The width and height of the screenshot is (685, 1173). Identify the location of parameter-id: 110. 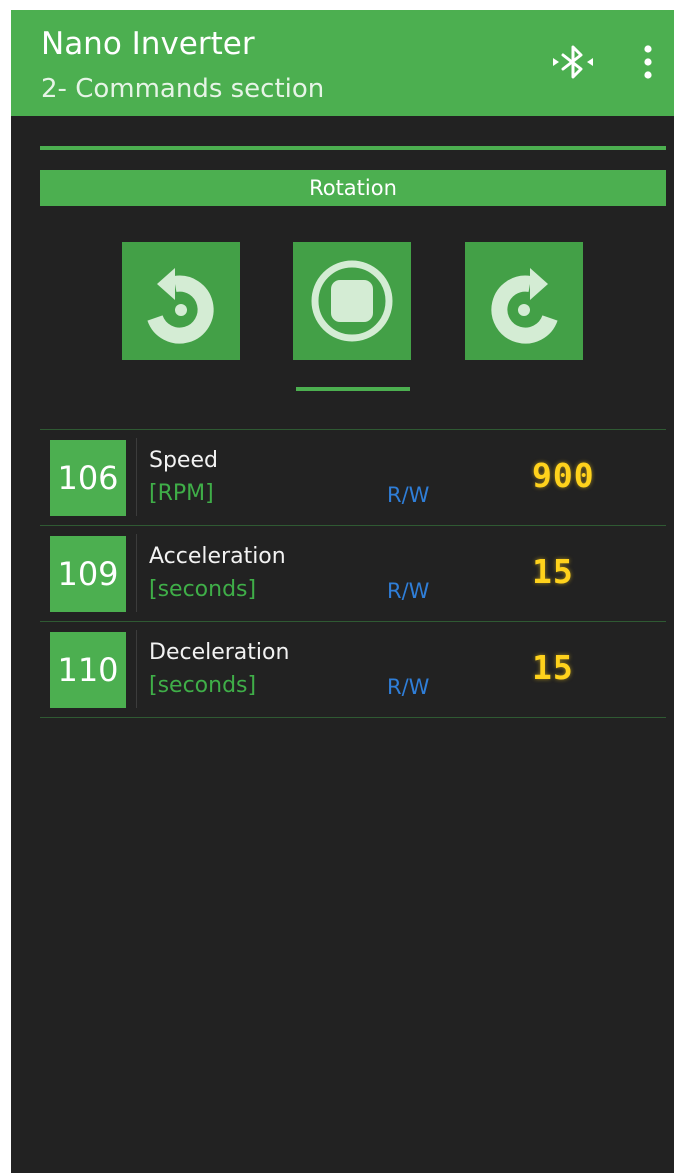
(88, 670).